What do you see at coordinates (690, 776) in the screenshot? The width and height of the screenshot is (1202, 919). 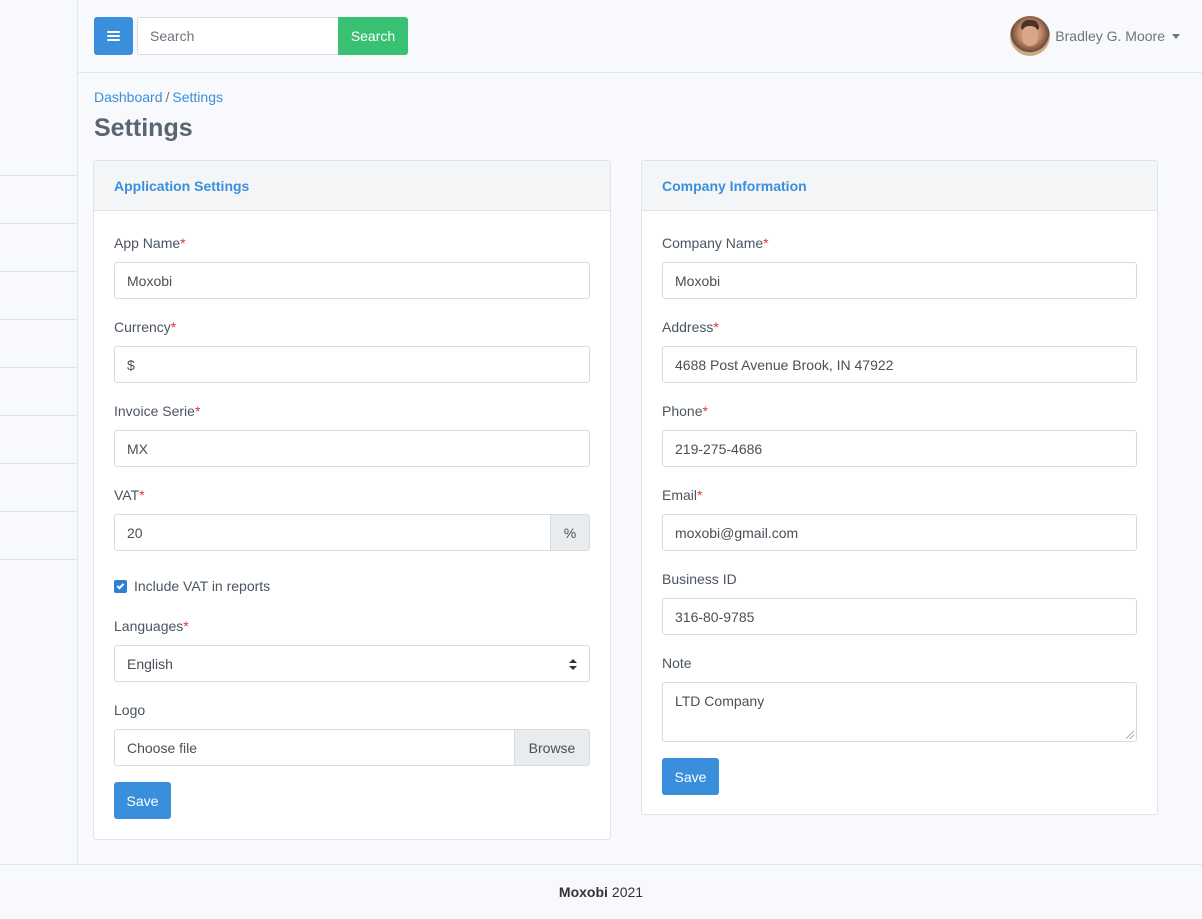 I see `save-company-information-button: Save` at bounding box center [690, 776].